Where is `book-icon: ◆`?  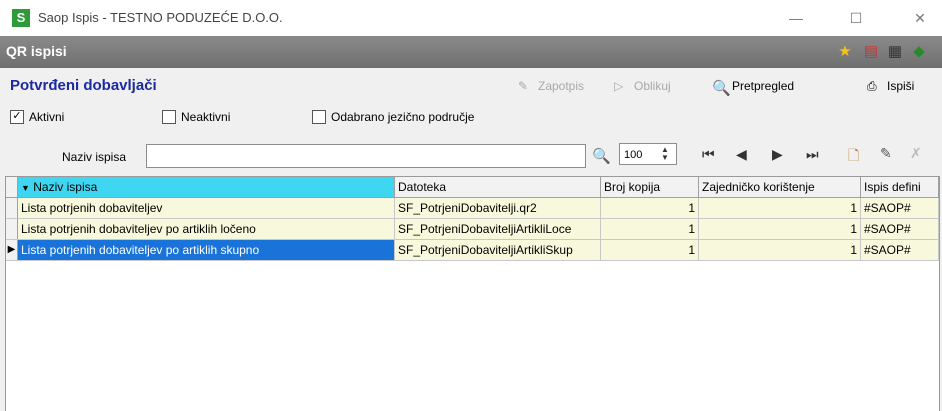
book-icon: ◆ is located at coordinates (919, 52).